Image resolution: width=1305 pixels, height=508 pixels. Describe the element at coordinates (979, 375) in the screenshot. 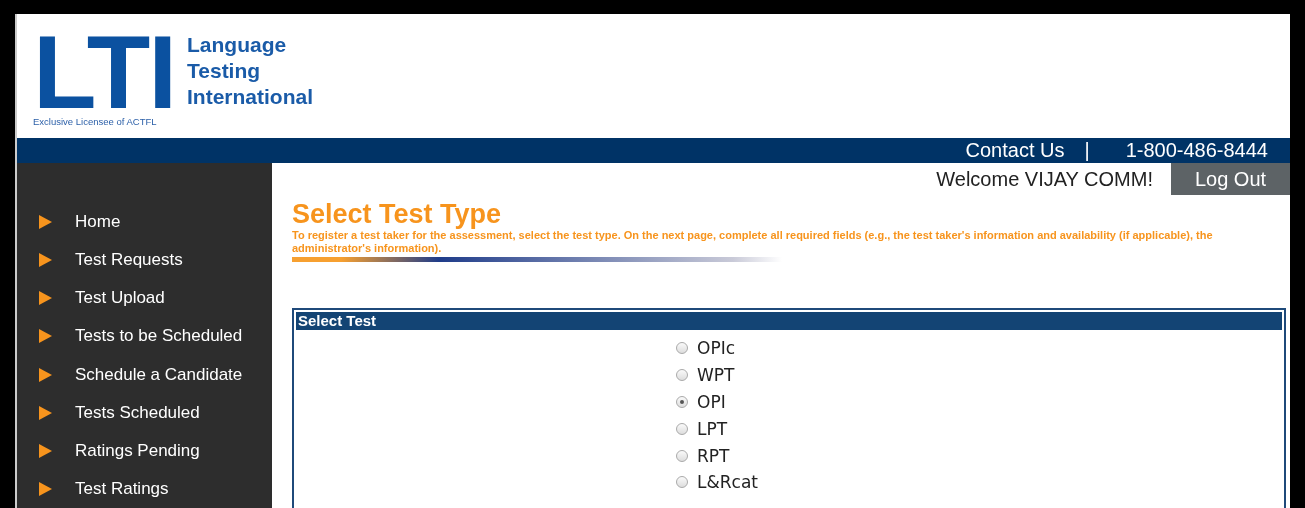

I see `radio-option: WPT` at that location.